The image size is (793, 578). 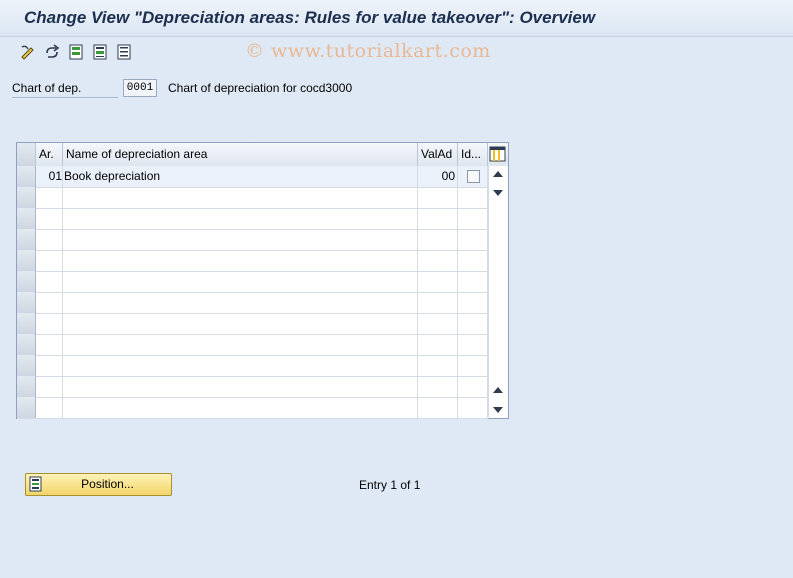 What do you see at coordinates (438, 176) in the screenshot?
I see `cell-valad: 00` at bounding box center [438, 176].